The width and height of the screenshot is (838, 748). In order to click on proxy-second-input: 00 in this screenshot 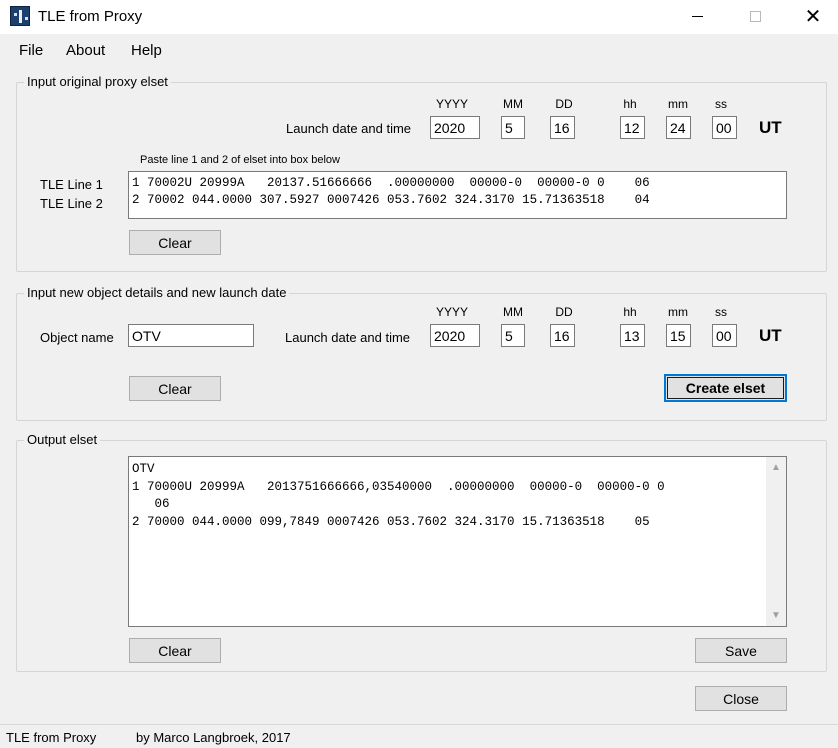, I will do `click(724, 127)`.